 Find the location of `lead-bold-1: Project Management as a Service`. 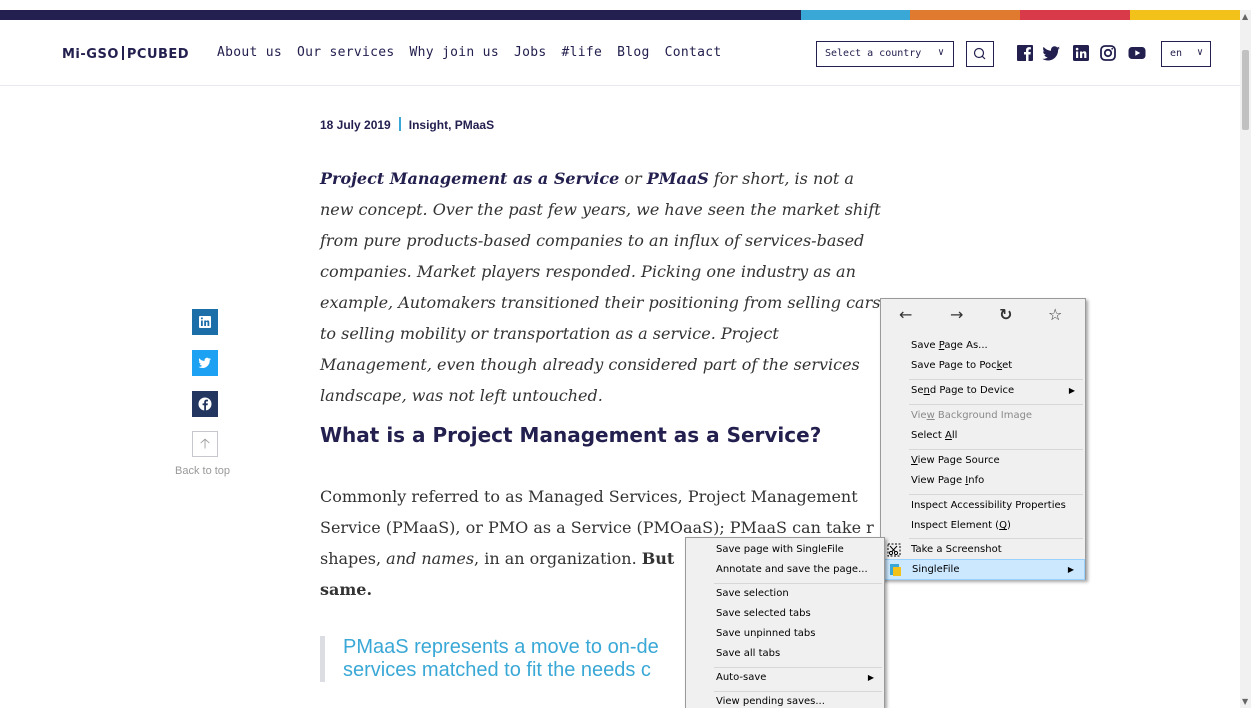

lead-bold-1: Project Management as a Service is located at coordinates (470, 178).